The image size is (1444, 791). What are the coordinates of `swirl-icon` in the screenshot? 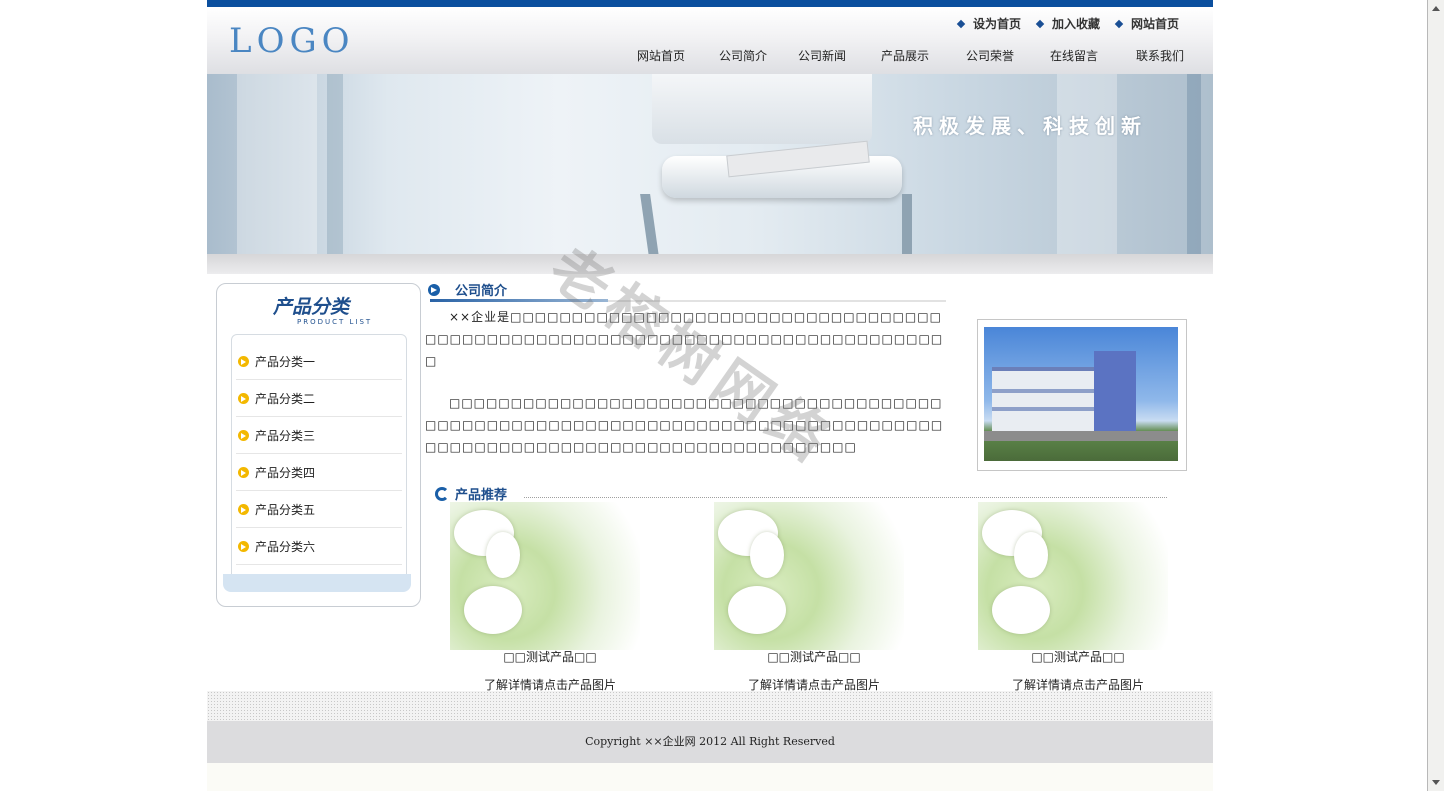 It's located at (442, 493).